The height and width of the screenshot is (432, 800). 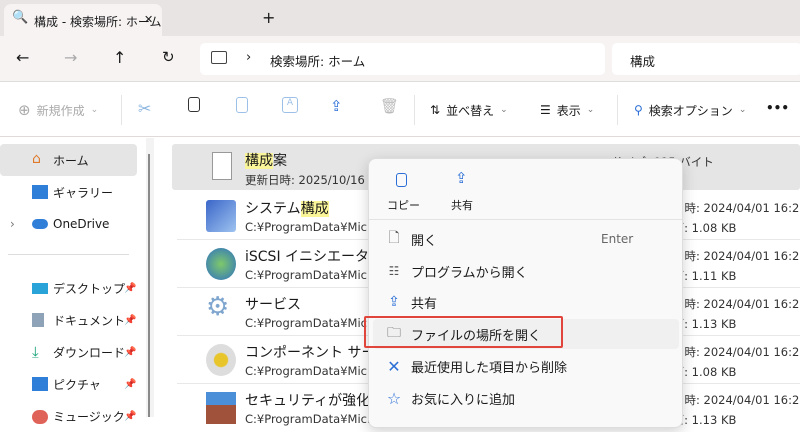 I want to click on sidebar-scrollbar, so click(x=150, y=277).